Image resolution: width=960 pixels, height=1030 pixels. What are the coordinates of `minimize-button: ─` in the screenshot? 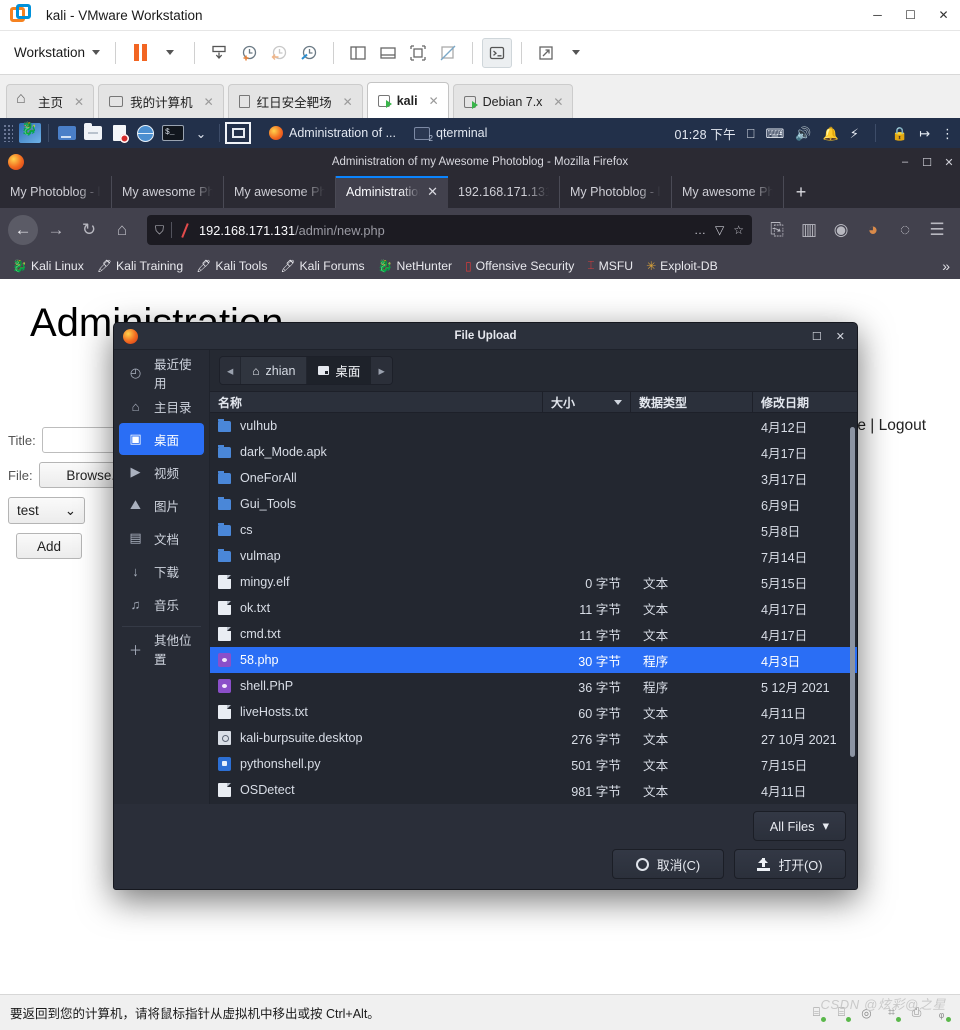 It's located at (877, 15).